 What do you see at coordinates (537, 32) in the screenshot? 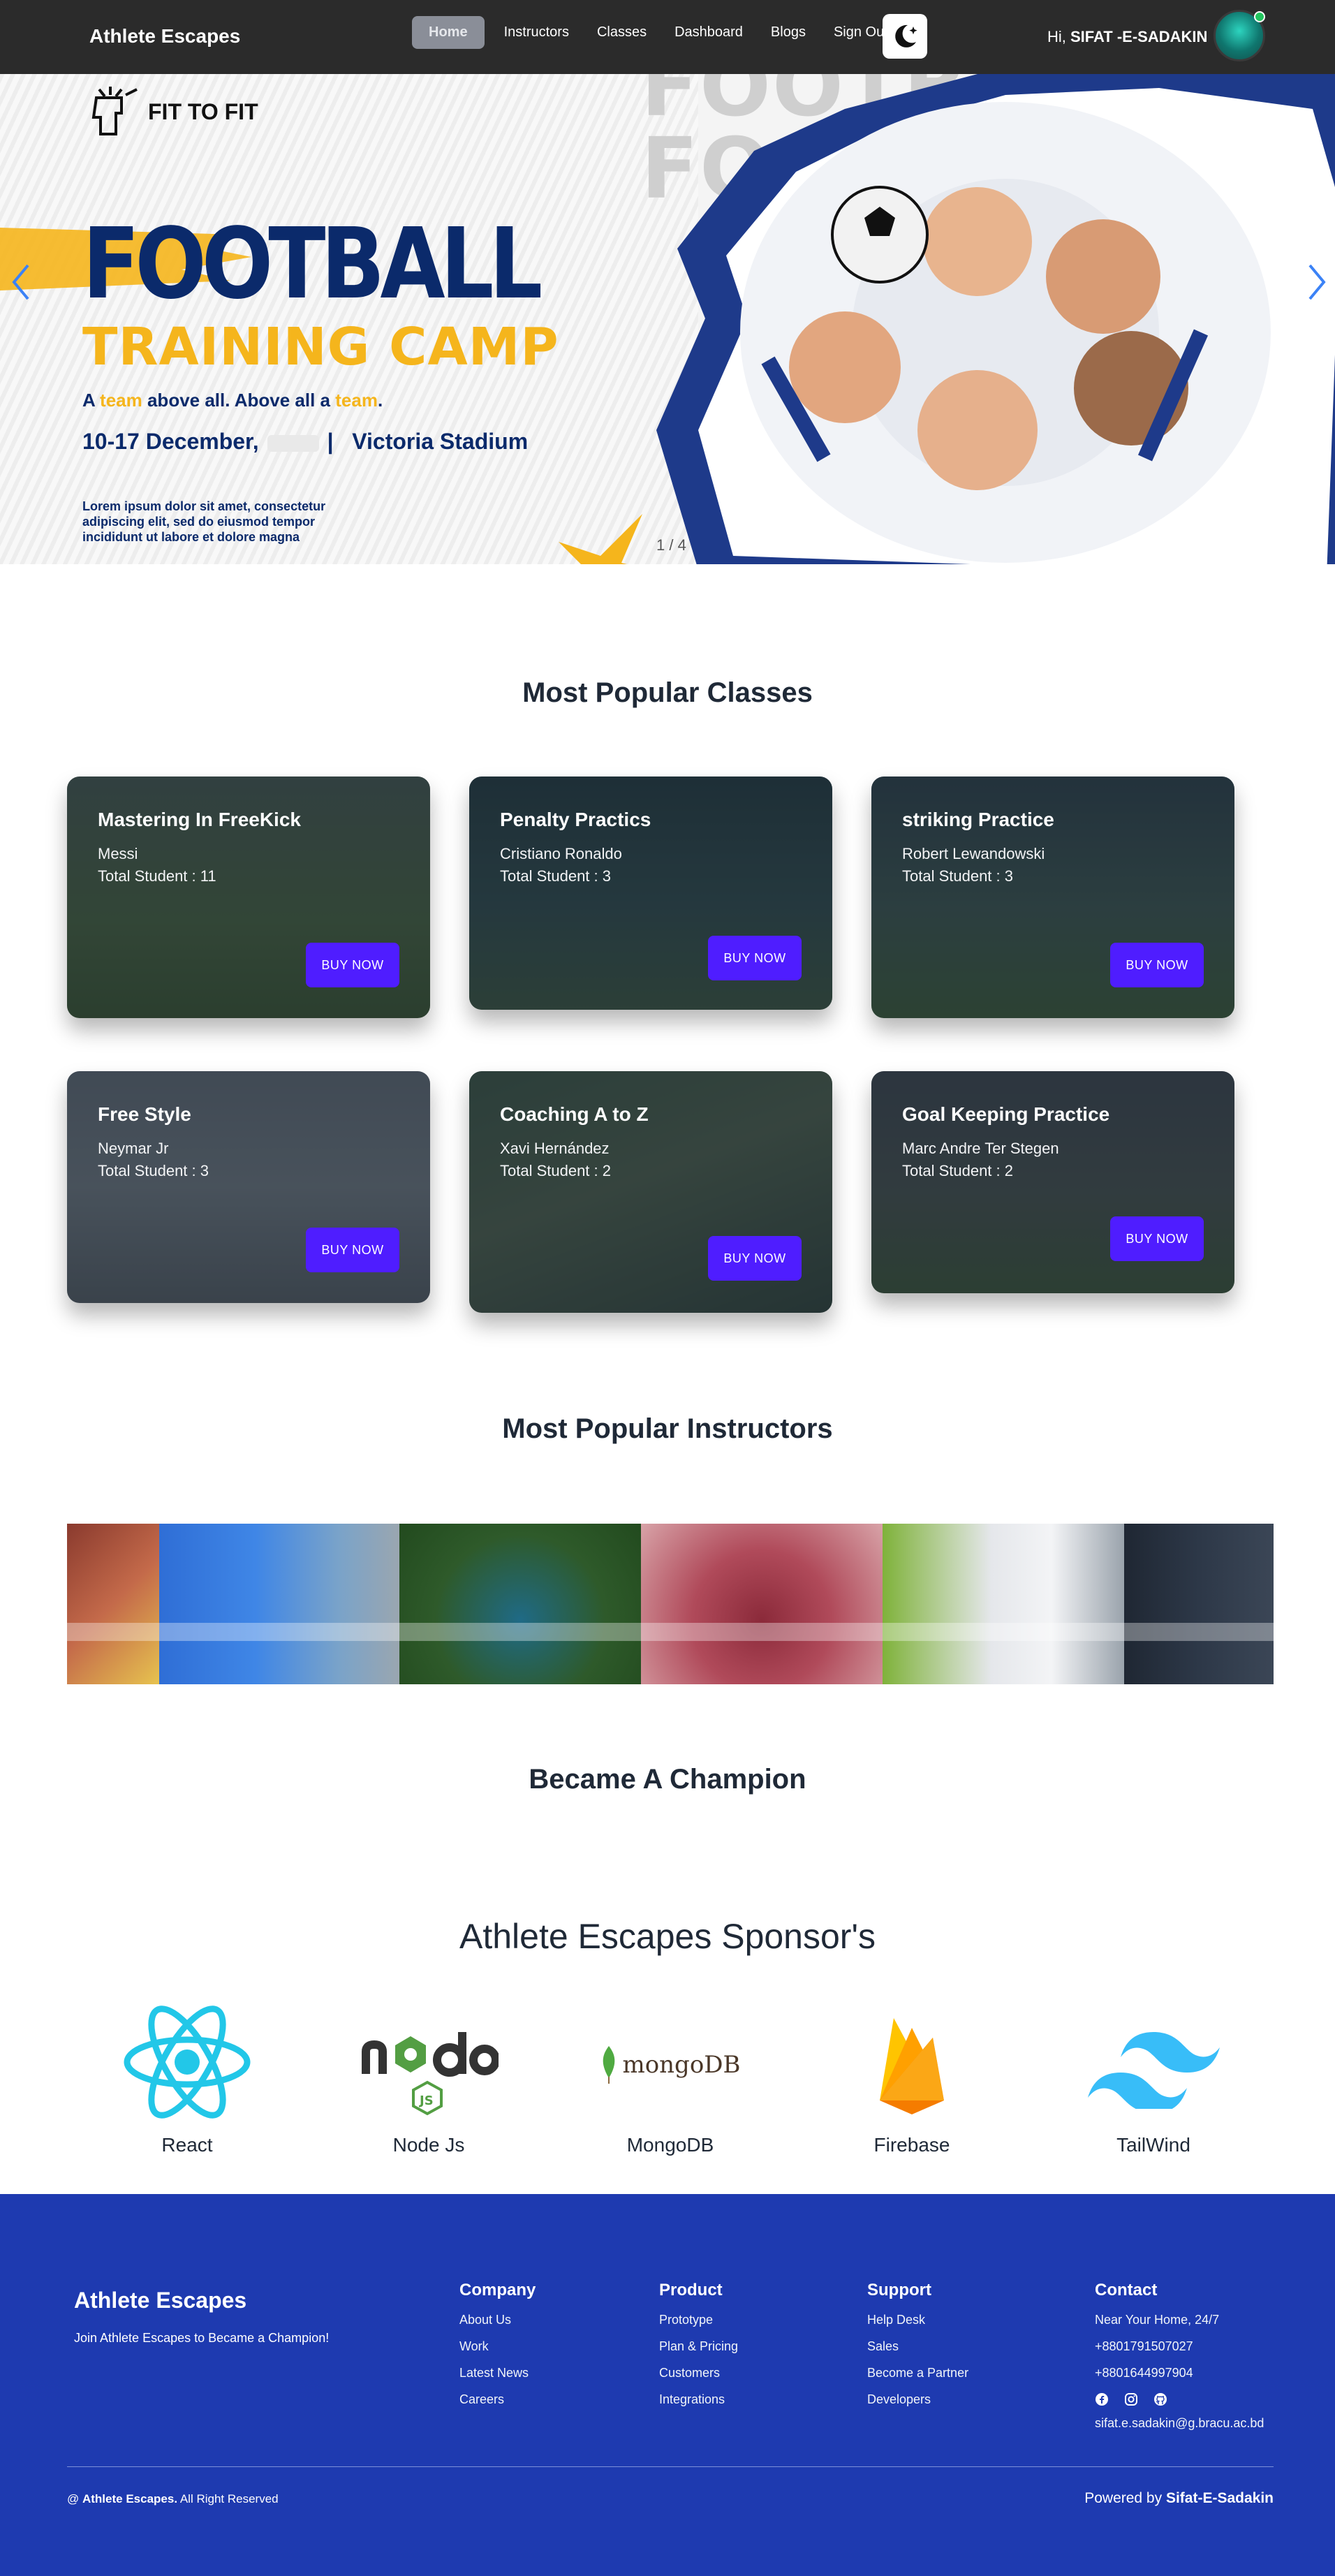
I see `nav-instructors: Instructors` at bounding box center [537, 32].